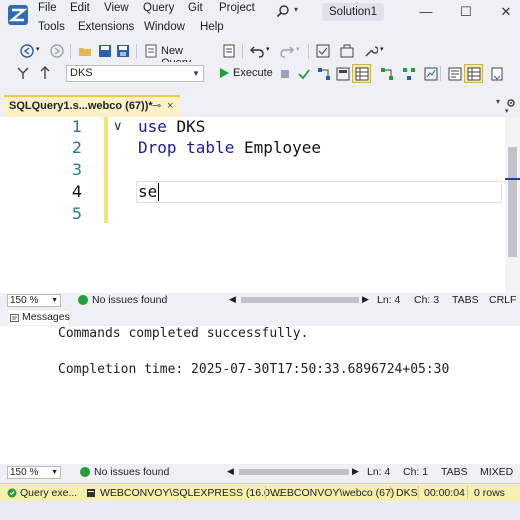 The image size is (520, 520). Describe the element at coordinates (158, 8) in the screenshot. I see `menu-query: Query` at that location.